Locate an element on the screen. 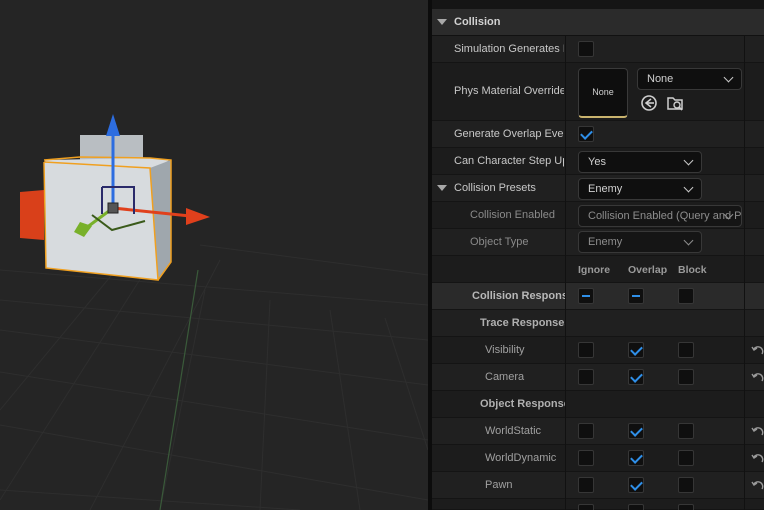  row-pawn: Pawn is located at coordinates (598, 485).